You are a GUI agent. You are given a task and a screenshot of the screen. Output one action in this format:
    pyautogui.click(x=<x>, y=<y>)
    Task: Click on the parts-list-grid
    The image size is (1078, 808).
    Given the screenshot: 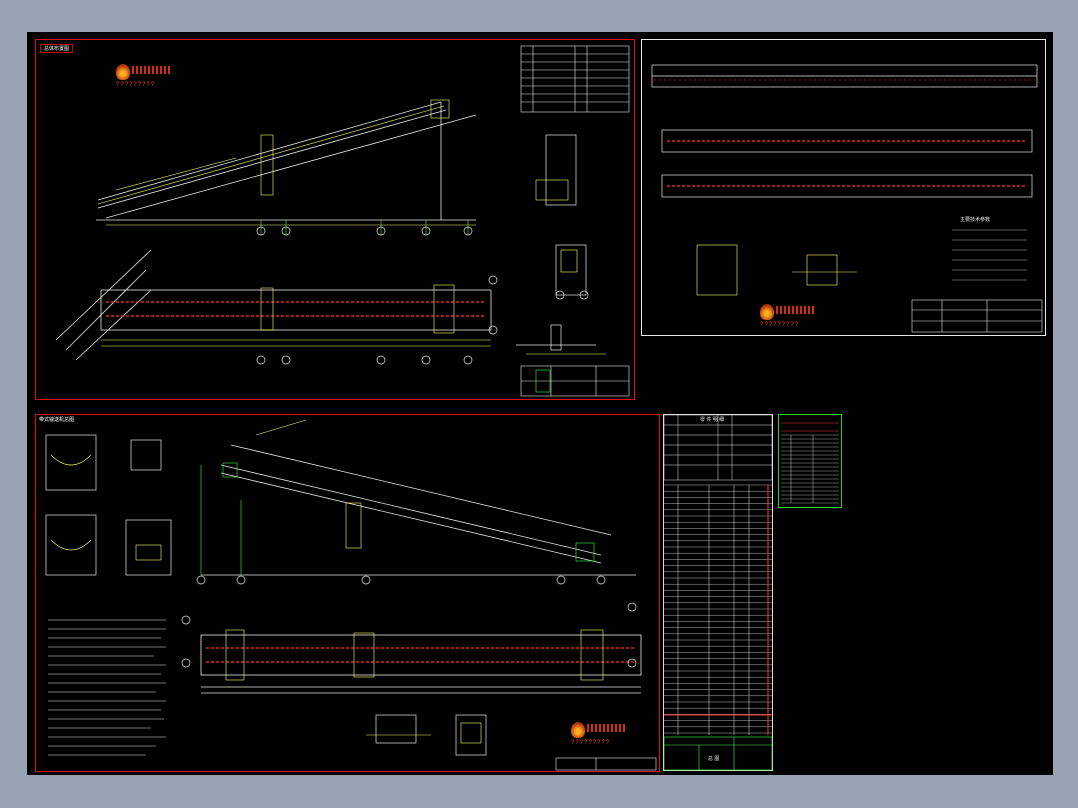 What is the action you would take?
    pyautogui.click(x=718, y=592)
    